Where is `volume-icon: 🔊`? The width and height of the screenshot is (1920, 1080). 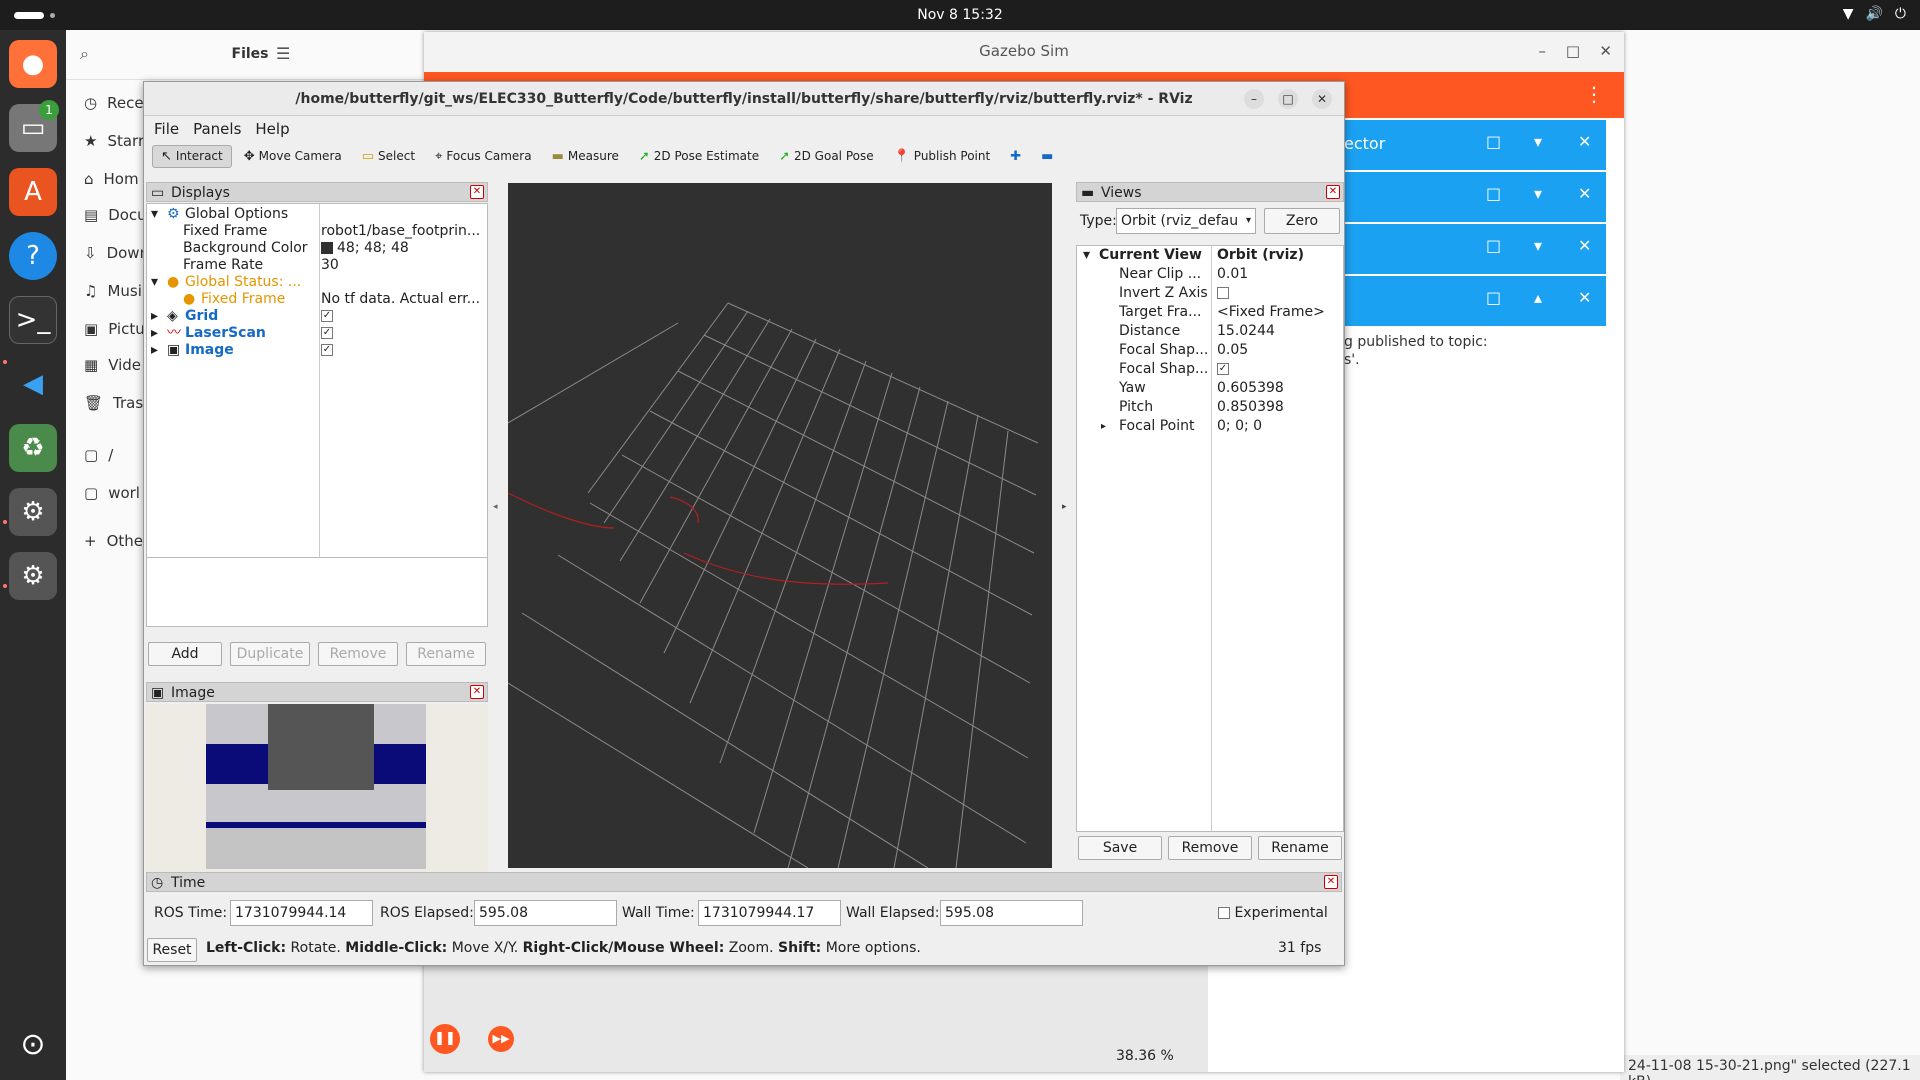 volume-icon: 🔊 is located at coordinates (1873, 14).